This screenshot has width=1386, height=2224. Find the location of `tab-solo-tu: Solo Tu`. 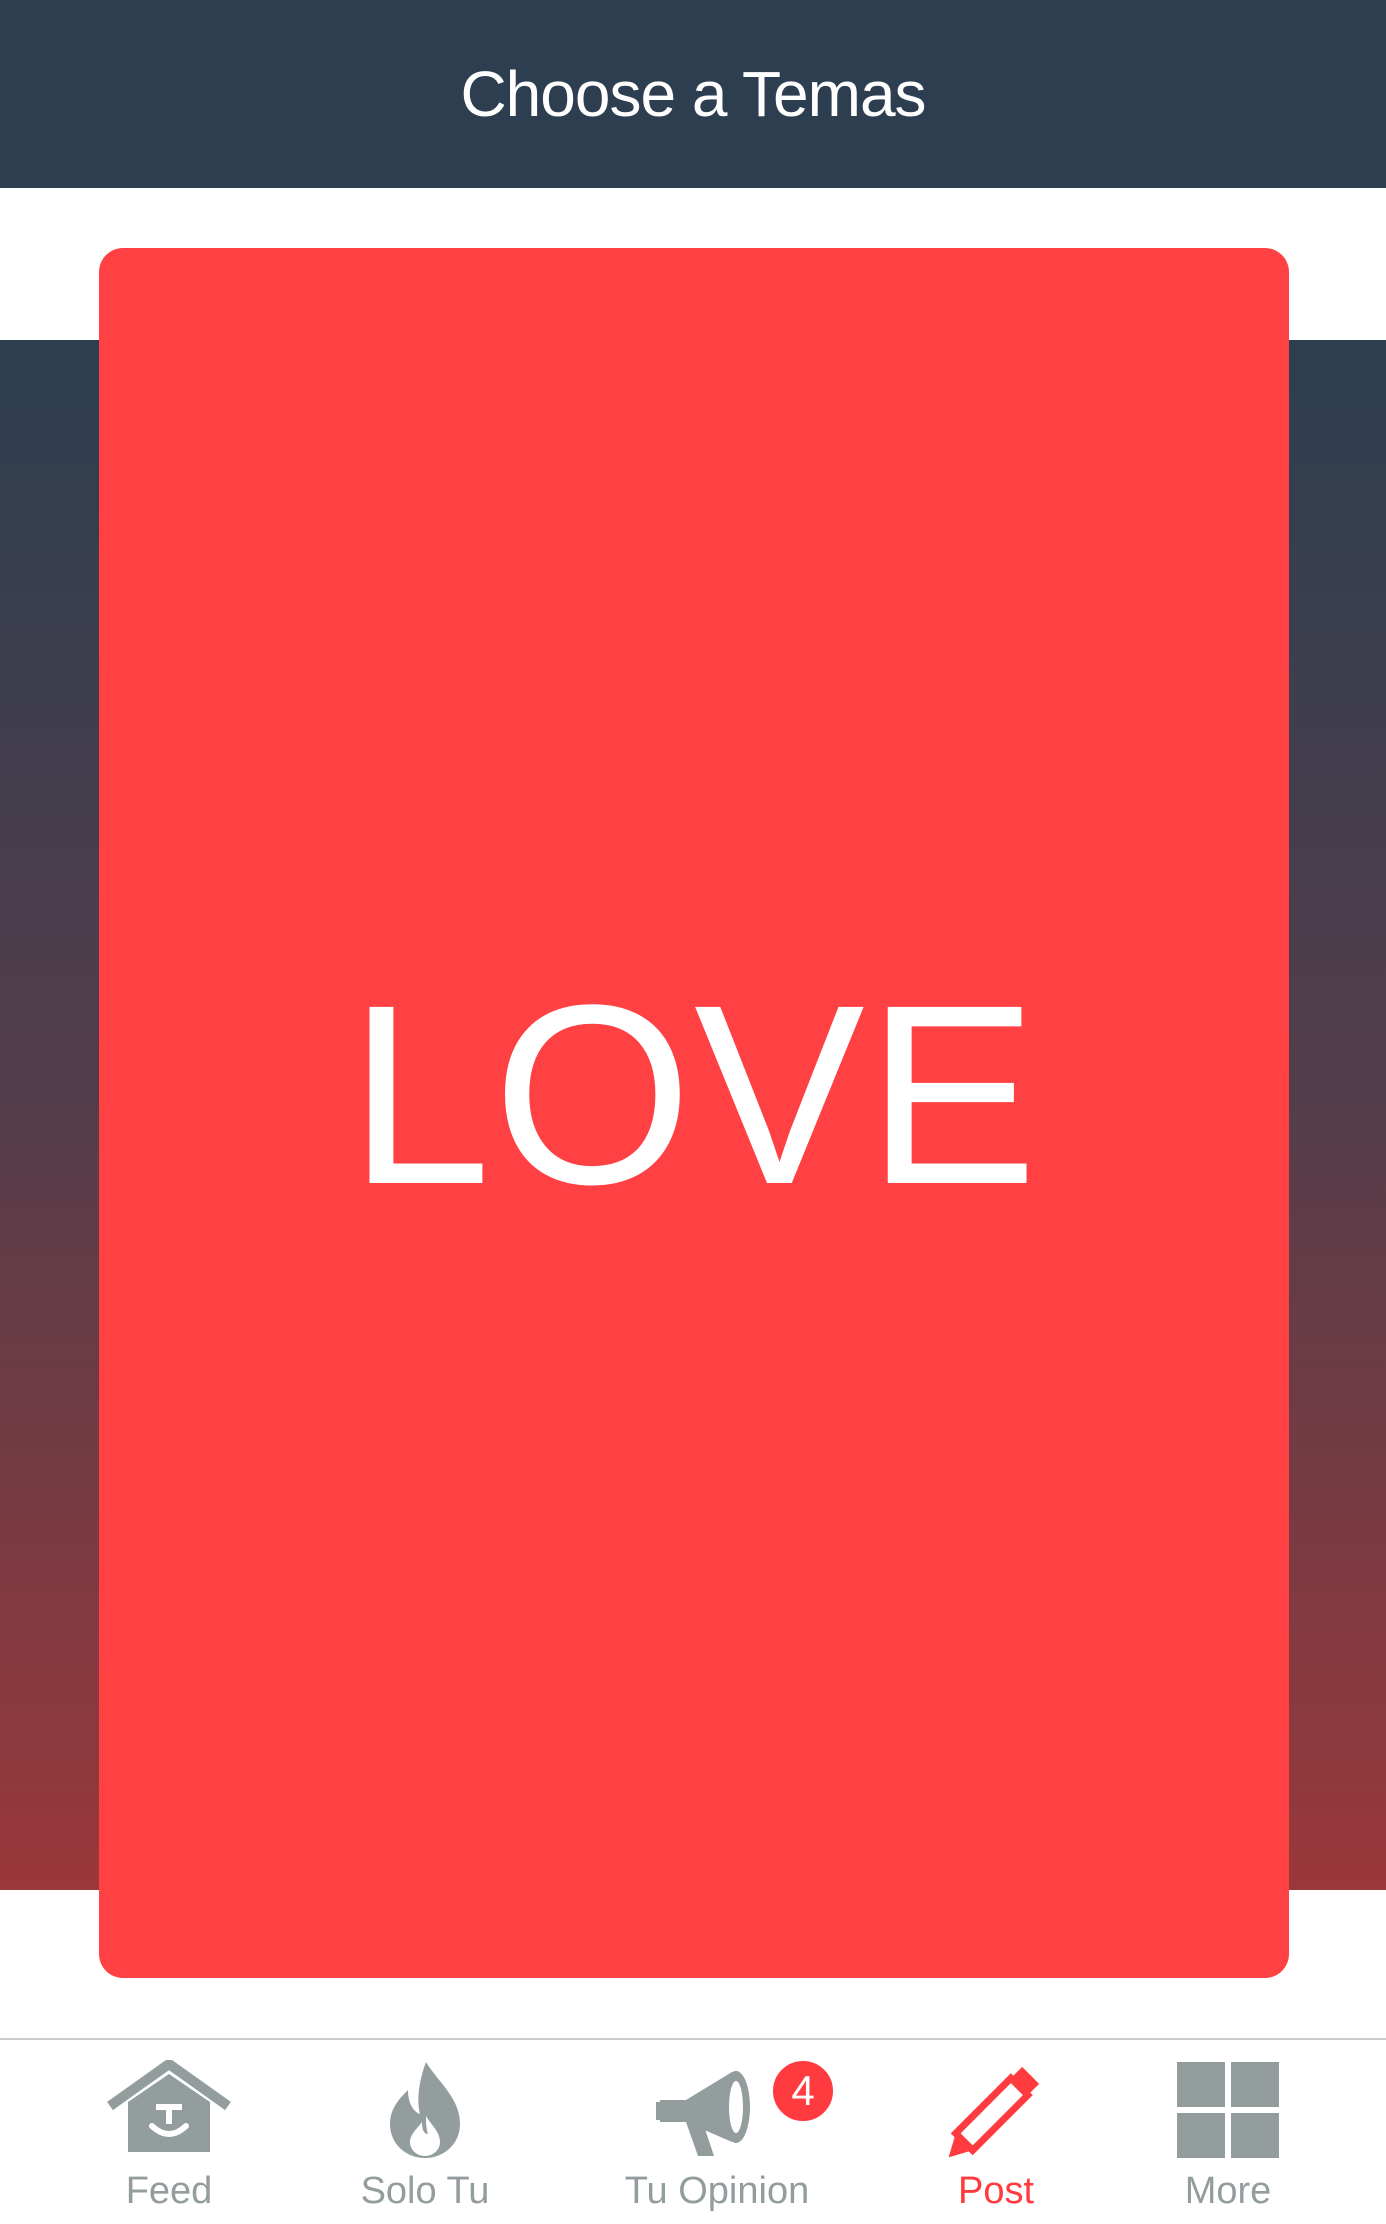

tab-solo-tu: Solo Tu is located at coordinates (425, 2132).